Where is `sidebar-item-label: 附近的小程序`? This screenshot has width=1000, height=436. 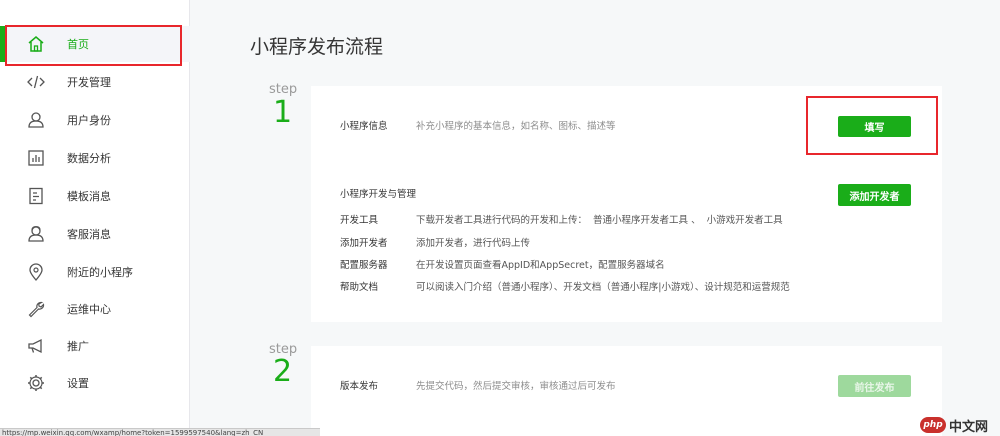 sidebar-item-label: 附近的小程序 is located at coordinates (100, 272).